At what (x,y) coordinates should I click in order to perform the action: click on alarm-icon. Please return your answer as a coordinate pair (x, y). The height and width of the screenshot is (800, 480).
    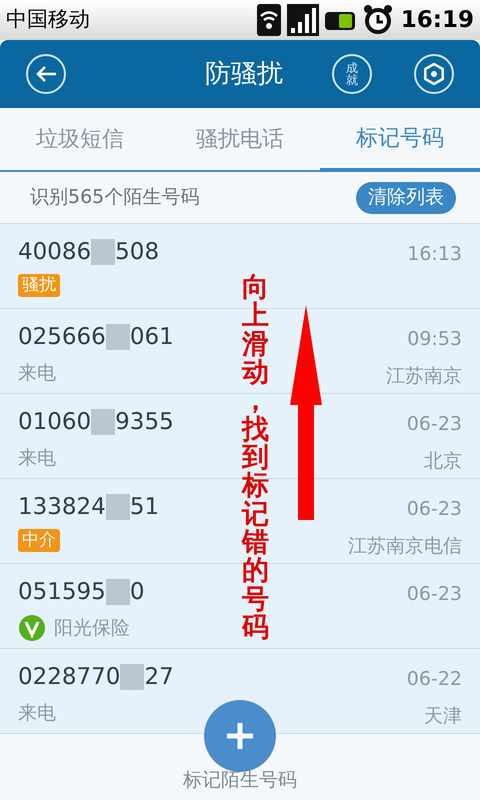
    Looking at the image, I should click on (377, 20).